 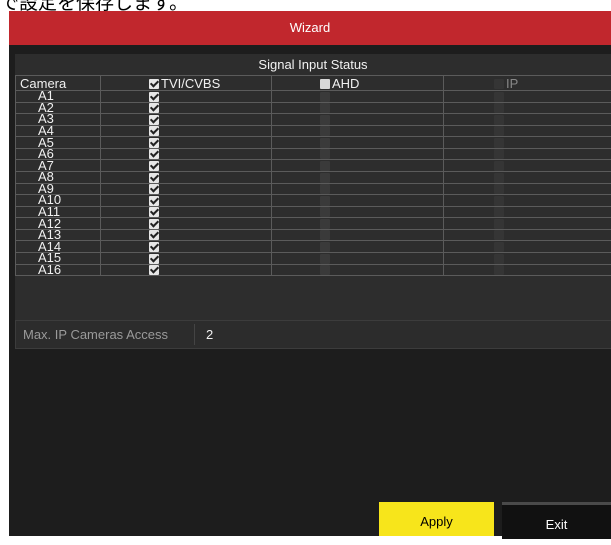 What do you see at coordinates (345, 83) in the screenshot?
I see `ahd-label: AHD` at bounding box center [345, 83].